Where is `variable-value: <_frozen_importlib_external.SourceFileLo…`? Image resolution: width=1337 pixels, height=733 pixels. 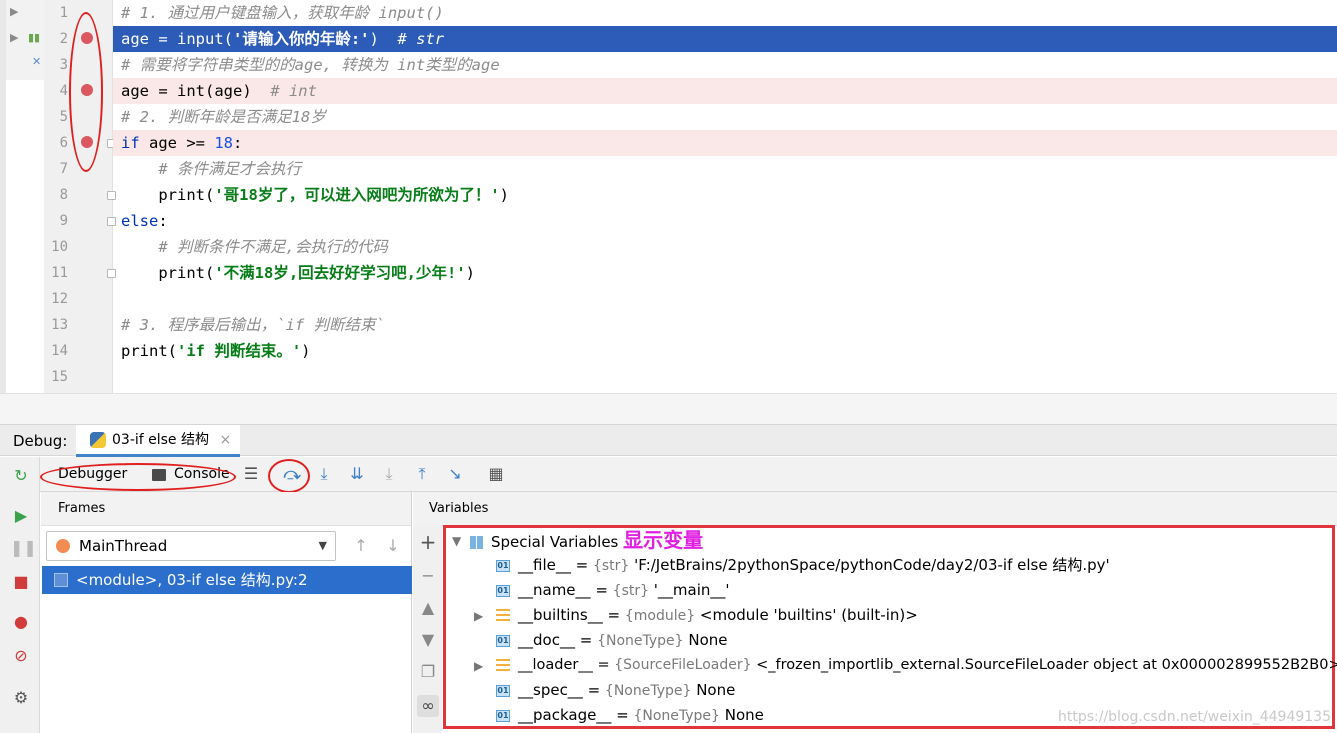
variable-value: <_frozen_importlib_external.SourceFileLo… is located at coordinates (1046, 665).